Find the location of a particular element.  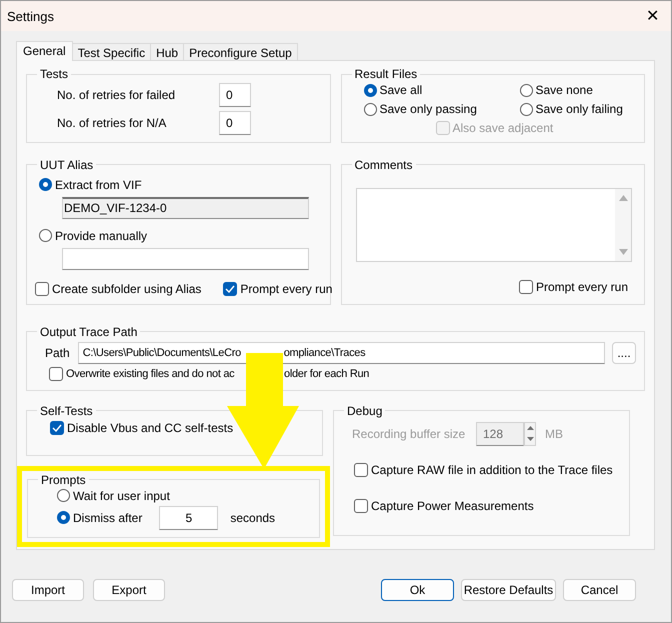

comments-field is located at coordinates (494, 225).